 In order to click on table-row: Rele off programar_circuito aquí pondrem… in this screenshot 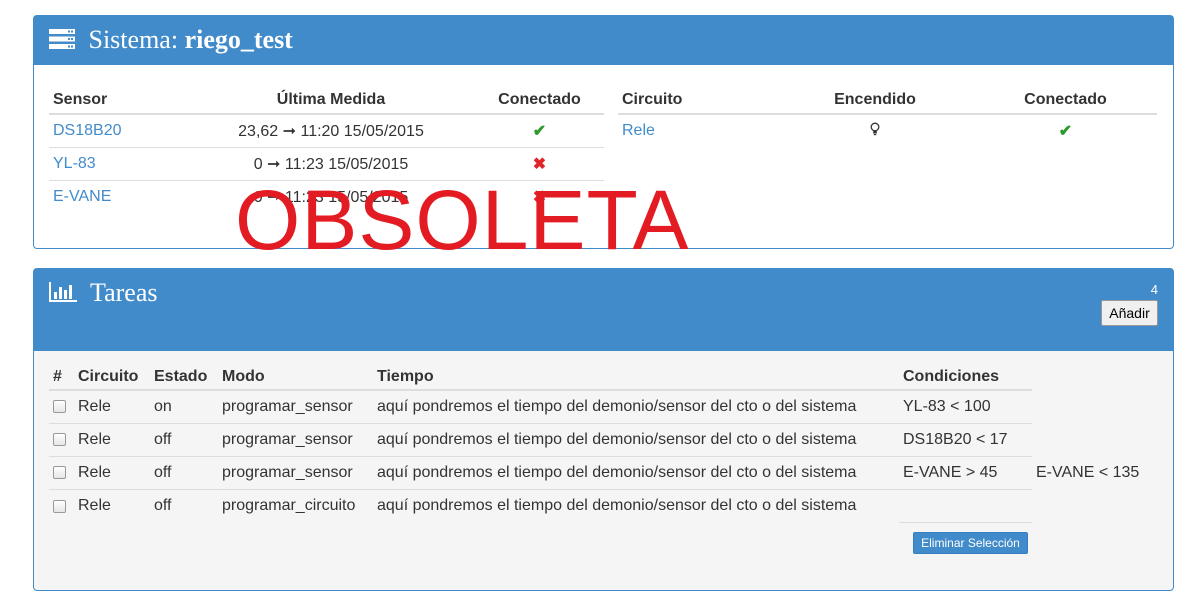, I will do `click(599, 506)`.